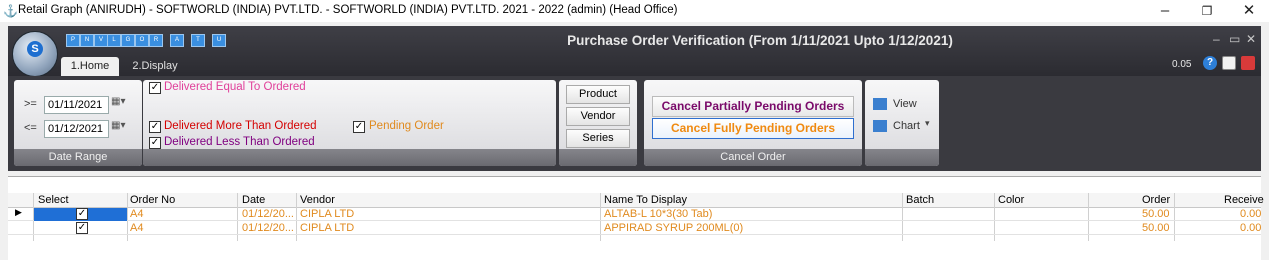  Describe the element at coordinates (1229, 63) in the screenshot. I see `document-icon` at that location.